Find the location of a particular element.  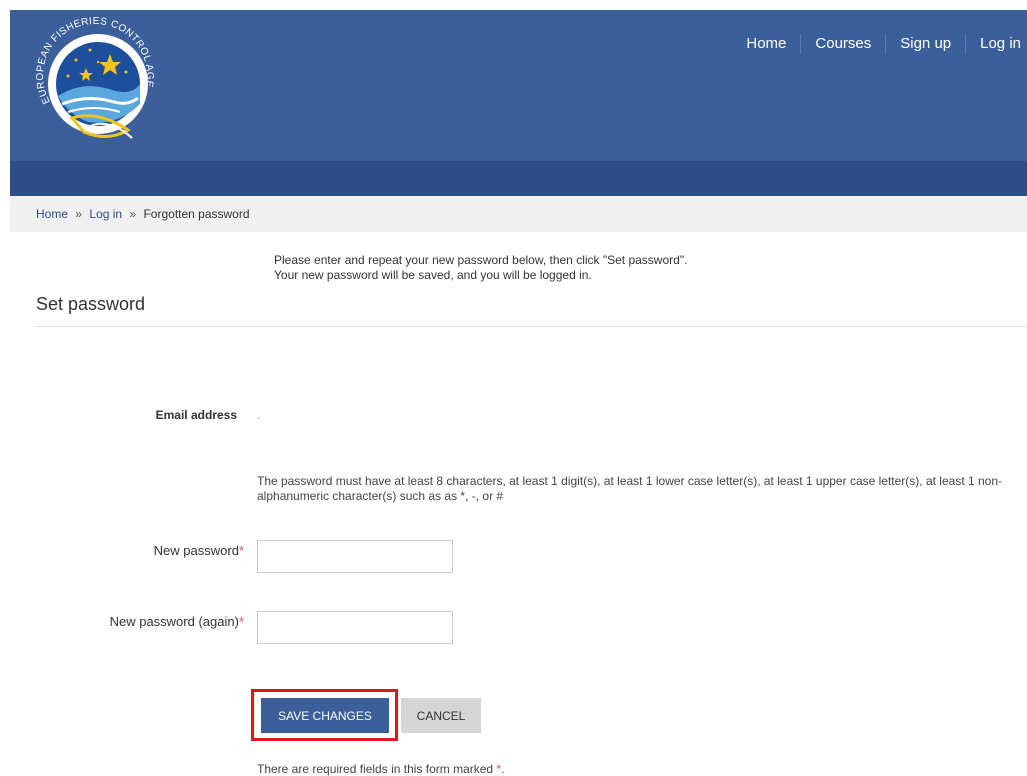

efca-logo: EUROPEAN FISHERIES CONTROL AGENCY is located at coordinates (98, 84).